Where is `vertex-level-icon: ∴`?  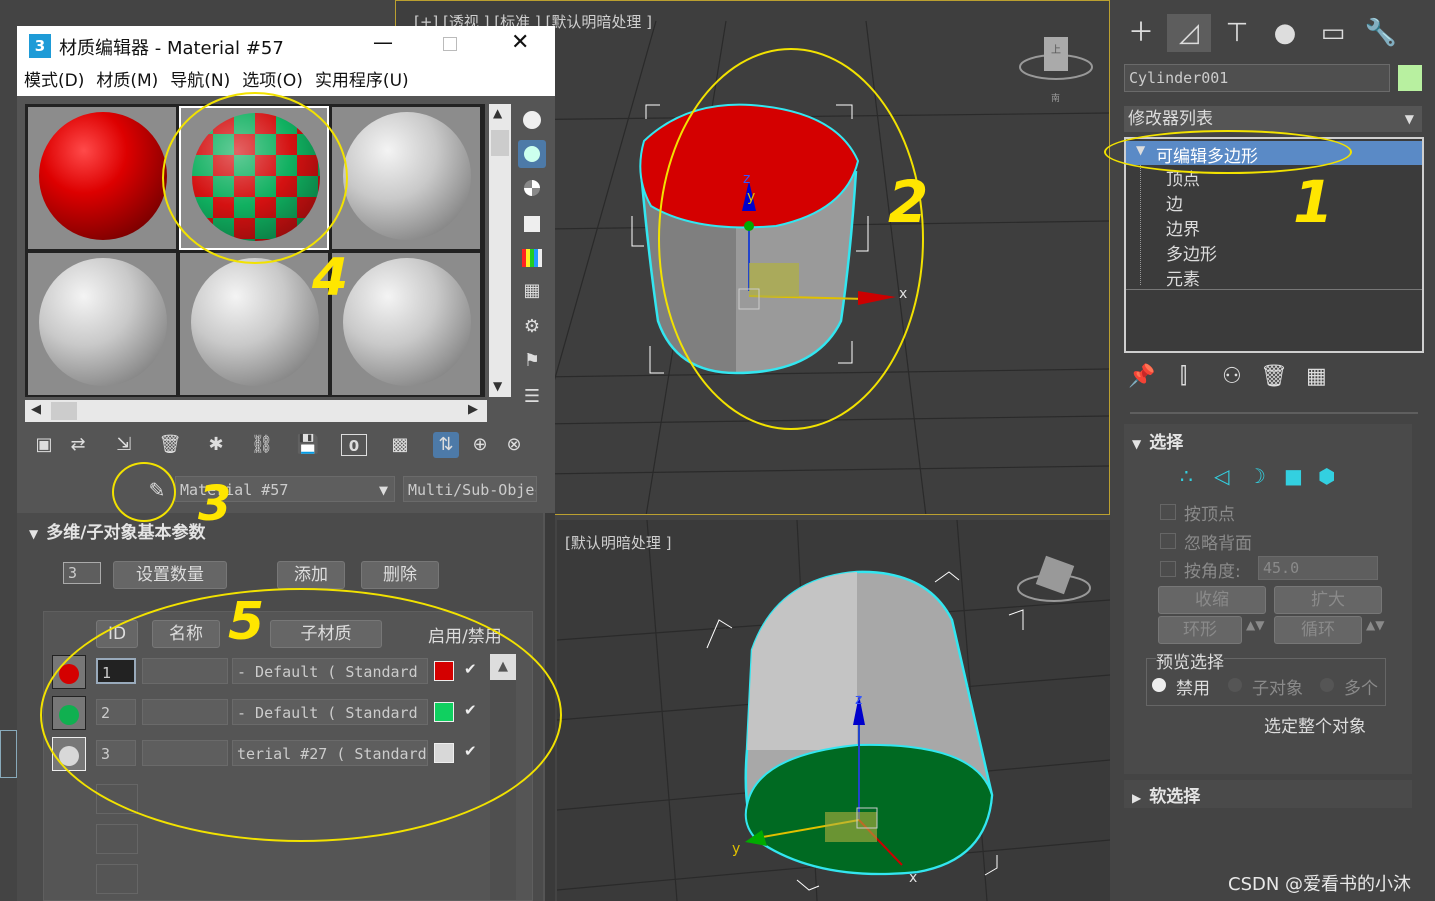 vertex-level-icon: ∴ is located at coordinates (1186, 476).